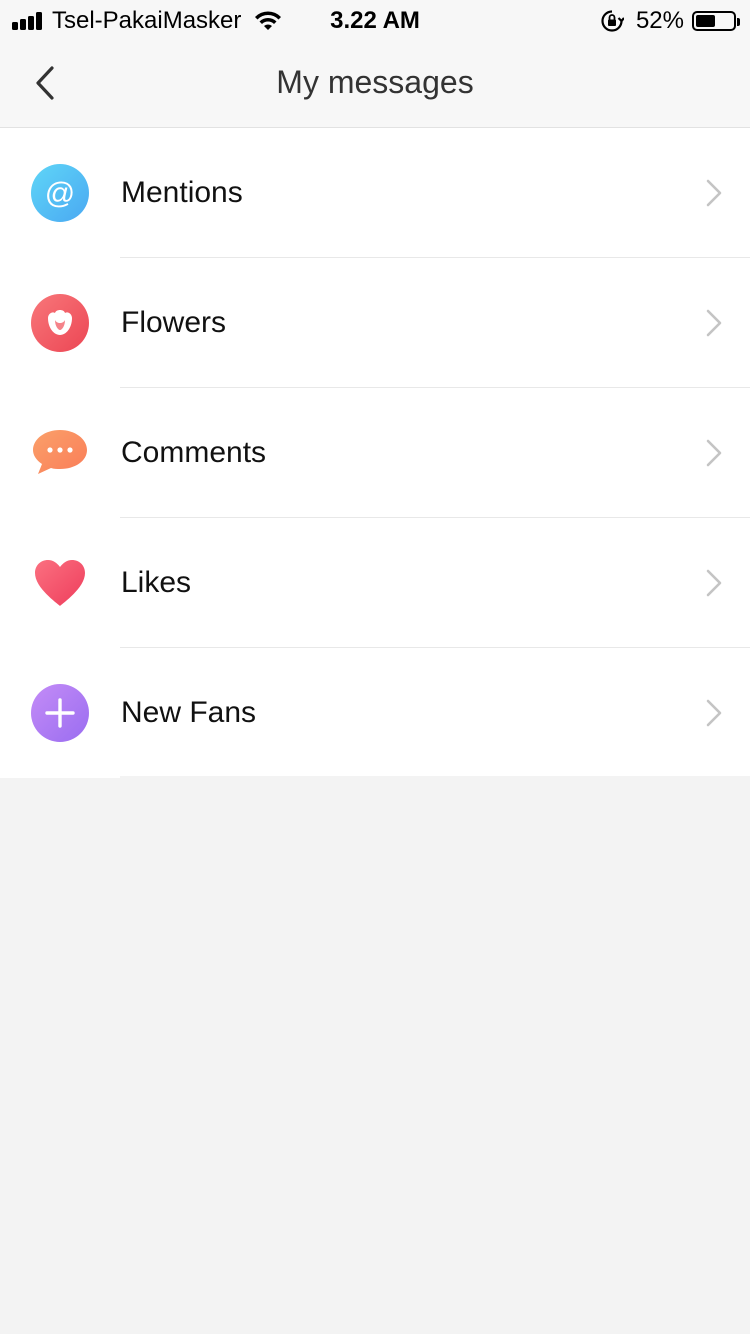  I want to click on status-right: 52%, so click(670, 21).